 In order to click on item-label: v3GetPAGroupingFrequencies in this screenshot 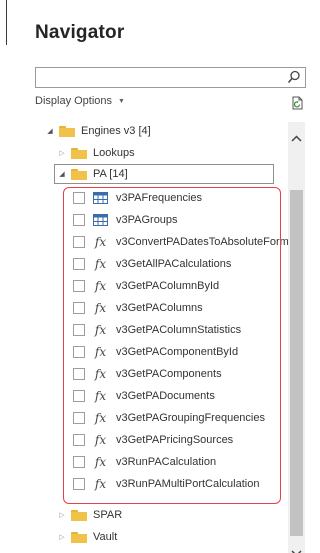, I will do `click(190, 418)`.